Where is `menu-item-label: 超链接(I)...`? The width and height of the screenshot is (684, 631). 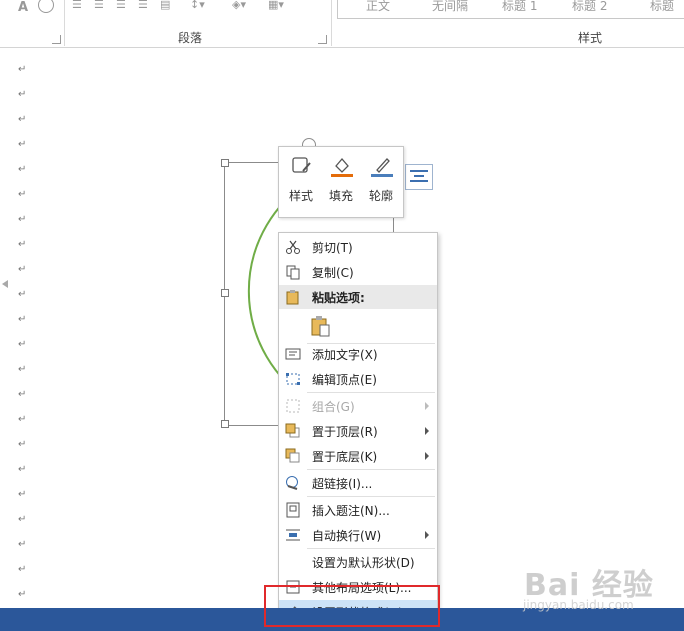
menu-item-label: 超链接(I)... is located at coordinates (342, 484).